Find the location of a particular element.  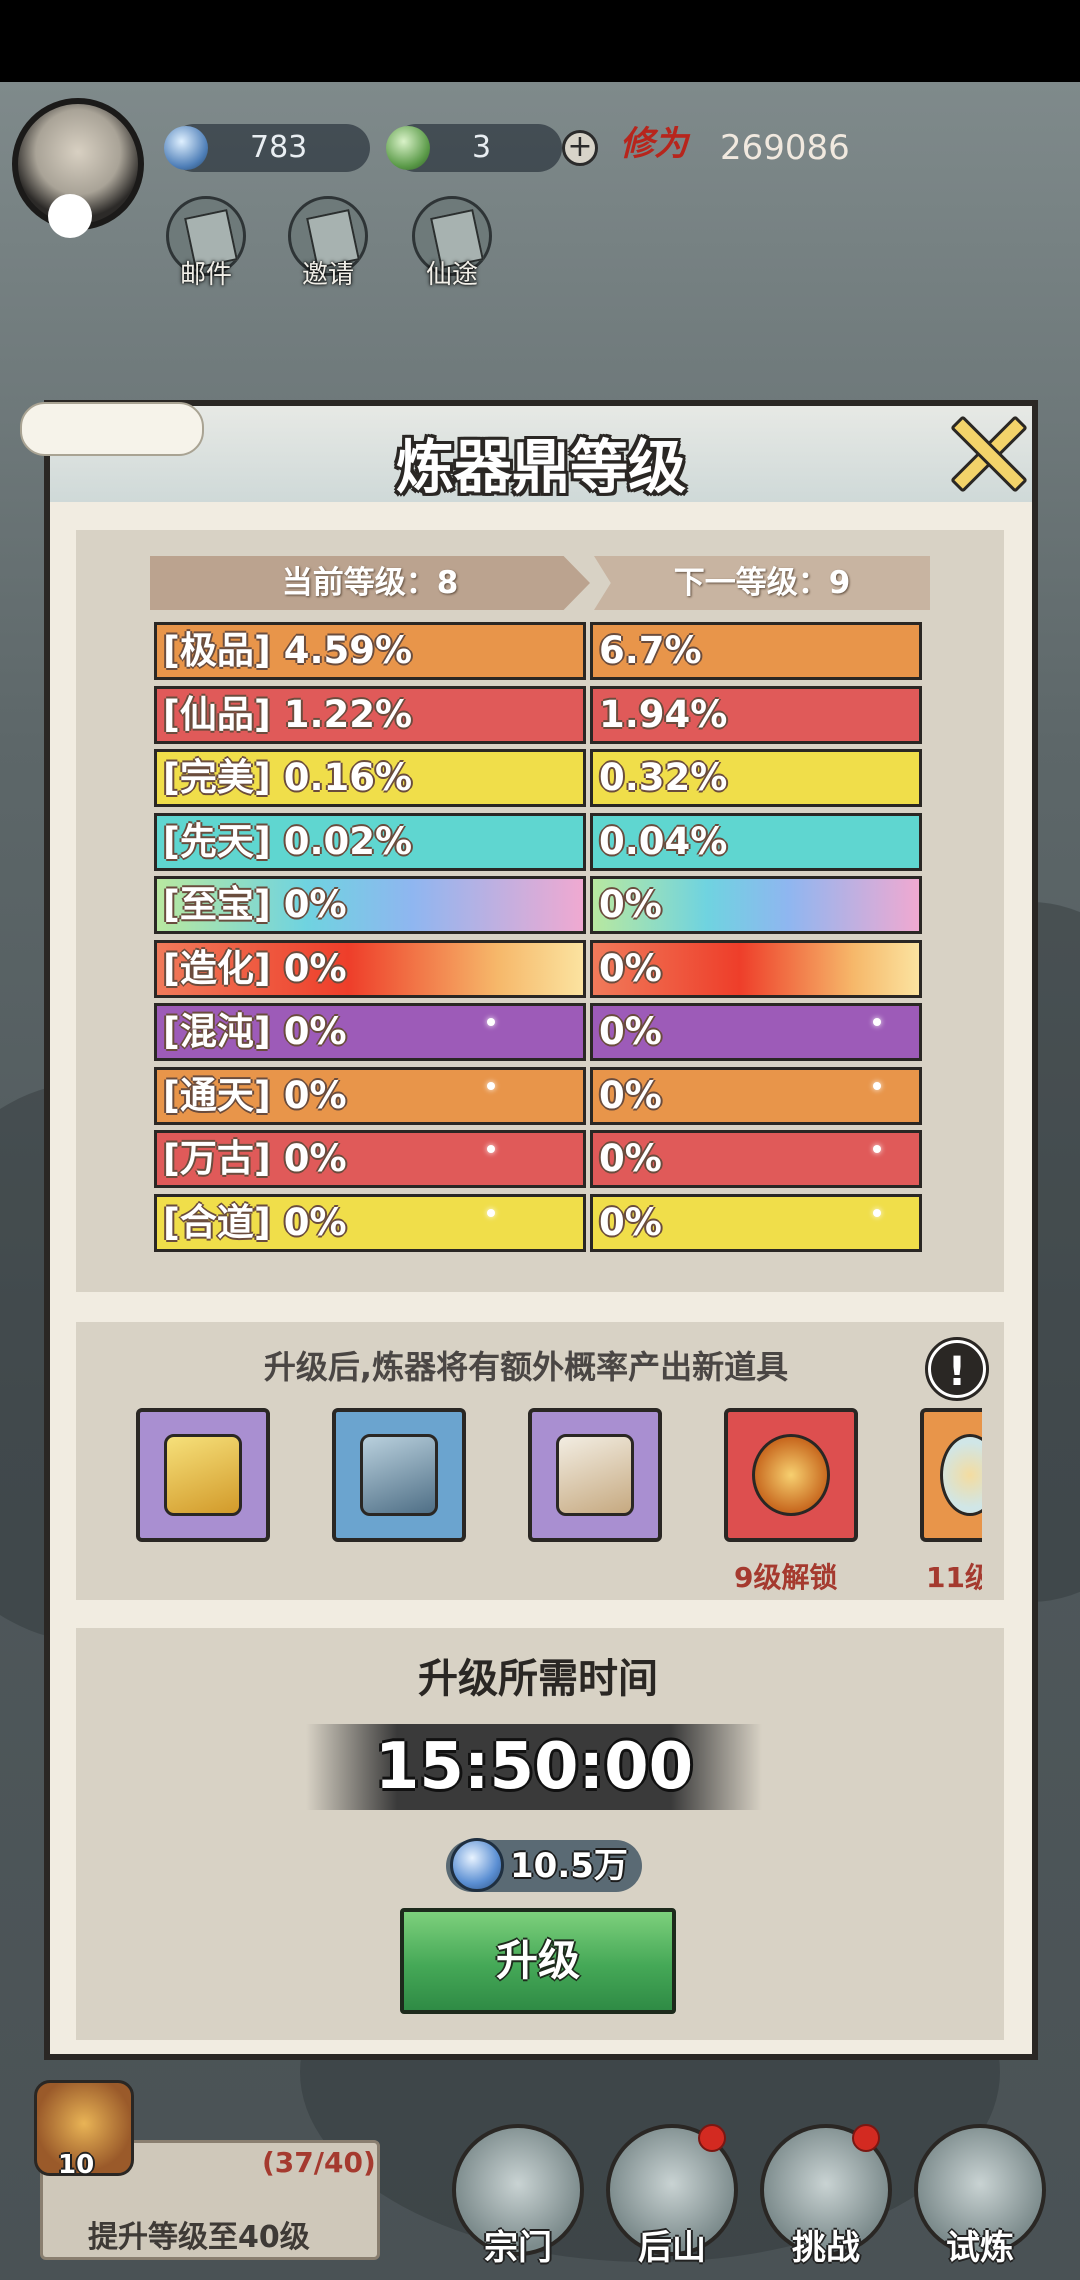

cultivation-badge: 修为 is located at coordinates (654, 144).